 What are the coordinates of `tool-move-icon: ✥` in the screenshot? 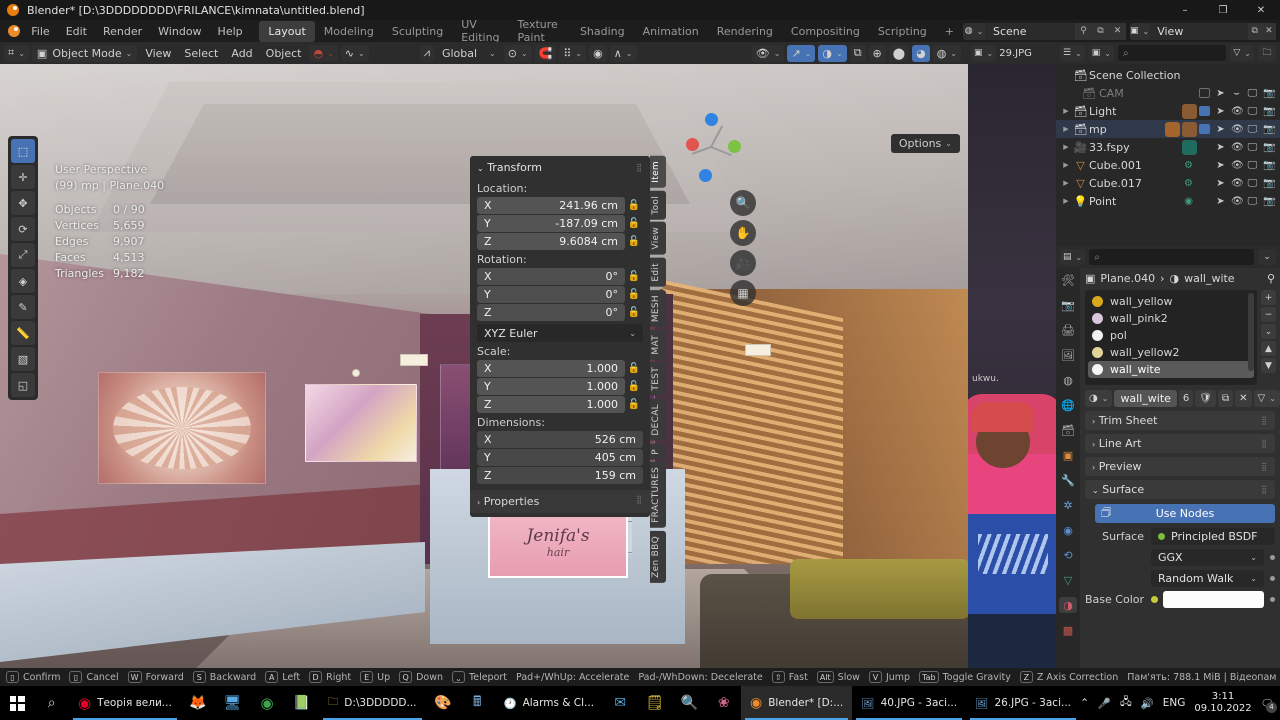 It's located at (23, 203).